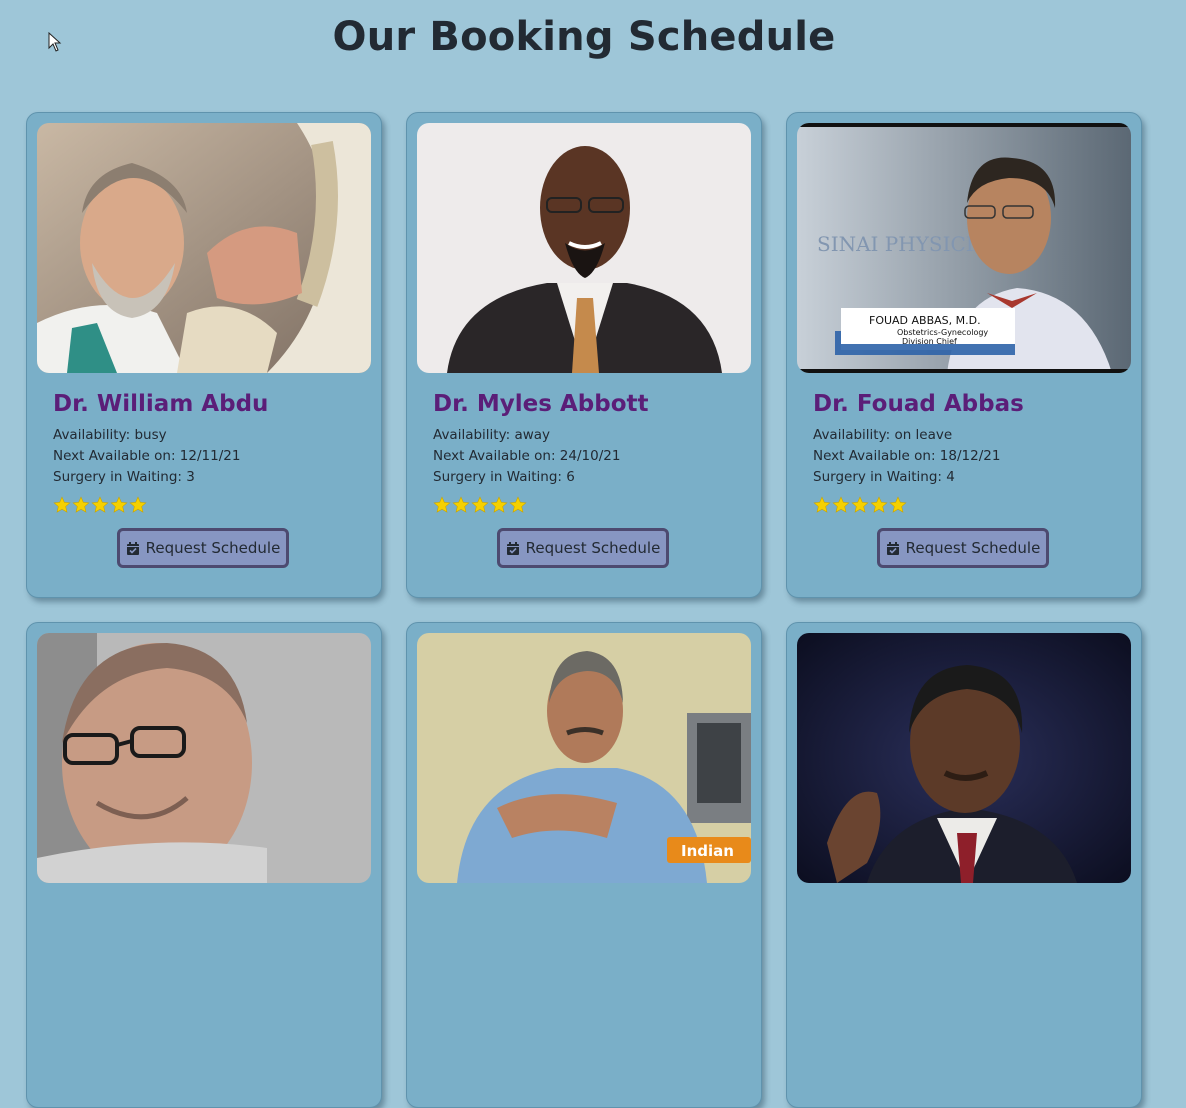 The image size is (1186, 1108). Describe the element at coordinates (907, 456) in the screenshot. I see `next-available-text: Next Available on: 18/12/21` at that location.